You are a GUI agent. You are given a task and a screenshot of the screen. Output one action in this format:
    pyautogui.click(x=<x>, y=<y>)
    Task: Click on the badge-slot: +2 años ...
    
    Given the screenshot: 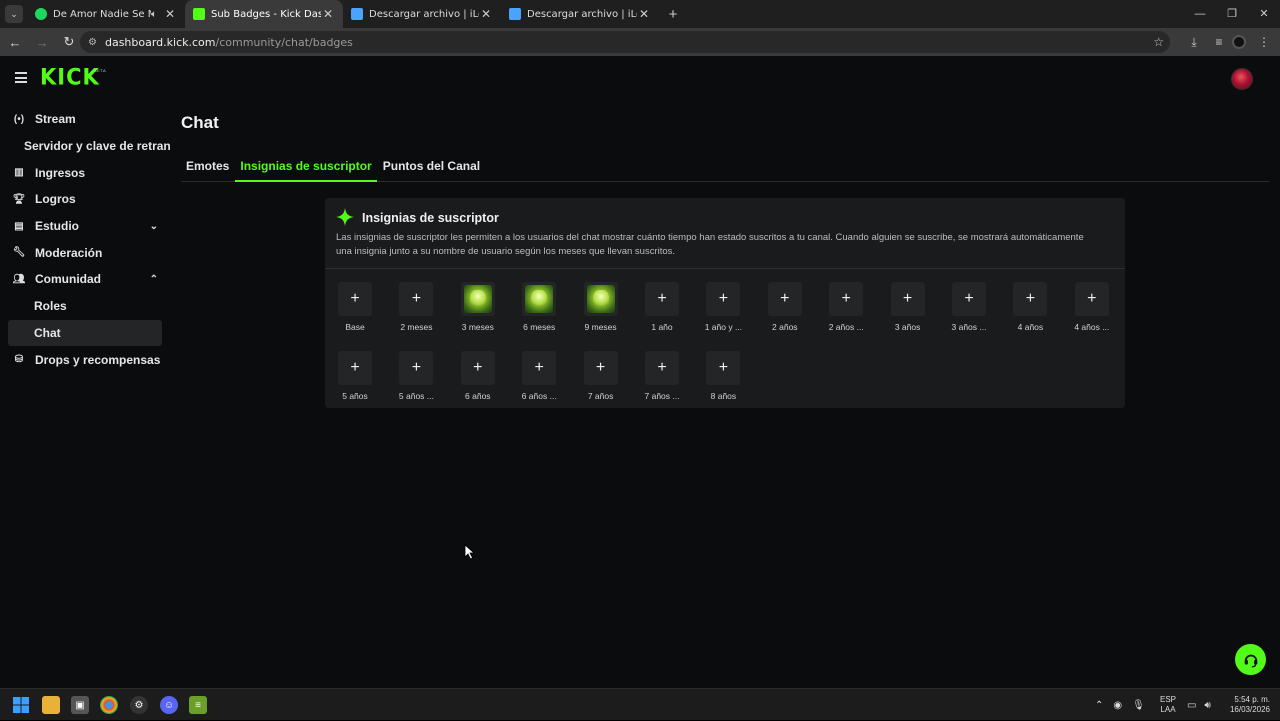 What is the action you would take?
    pyautogui.click(x=846, y=307)
    